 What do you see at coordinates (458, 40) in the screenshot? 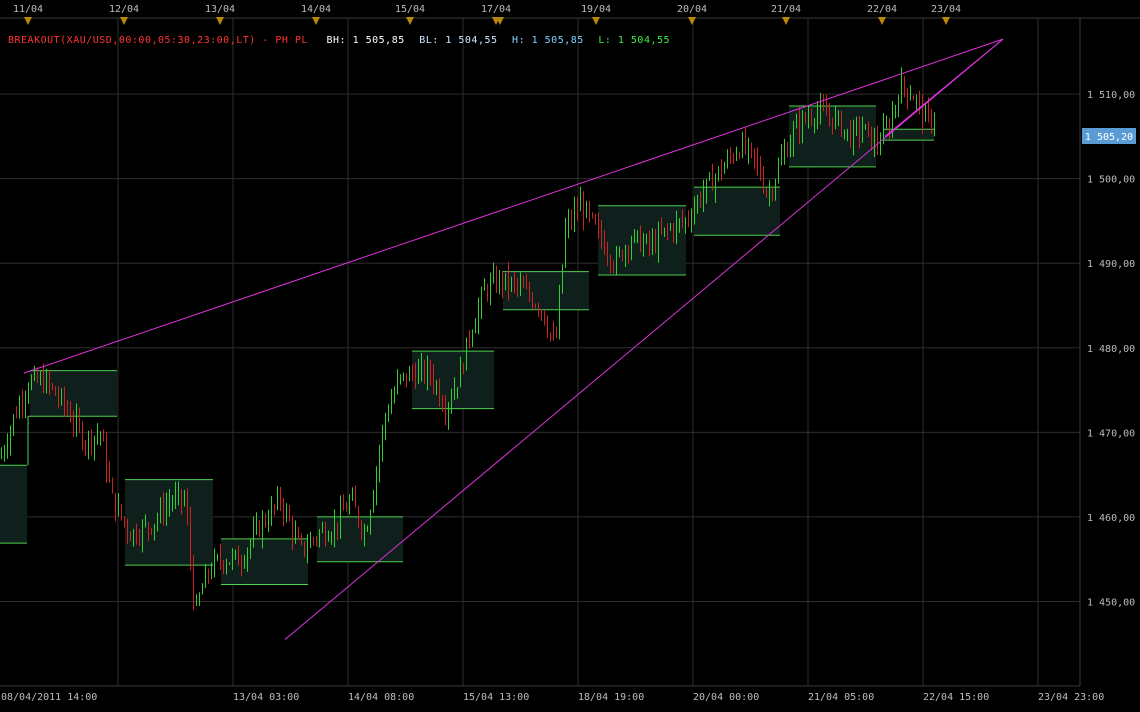
I see `breakout-low-readout: BL: 1 504,55` at bounding box center [458, 40].